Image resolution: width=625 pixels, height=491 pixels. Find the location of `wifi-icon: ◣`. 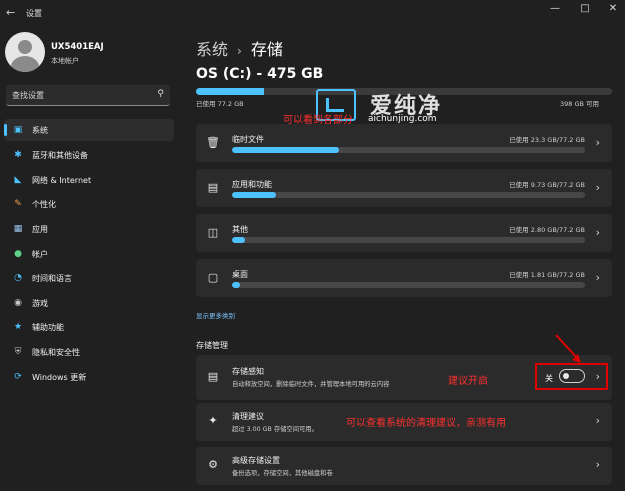

wifi-icon: ◣ is located at coordinates (18, 180).